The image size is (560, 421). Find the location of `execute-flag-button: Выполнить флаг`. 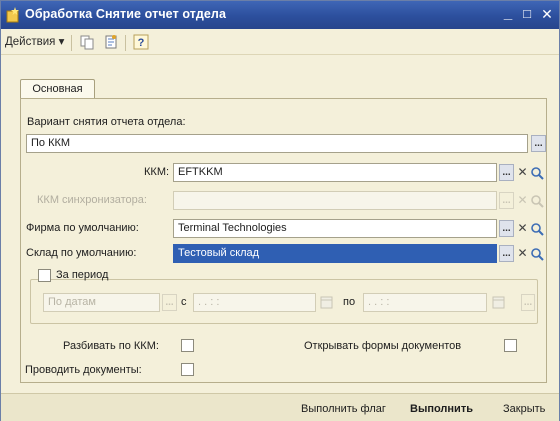

execute-flag-button: Выполнить флаг is located at coordinates (343, 410).